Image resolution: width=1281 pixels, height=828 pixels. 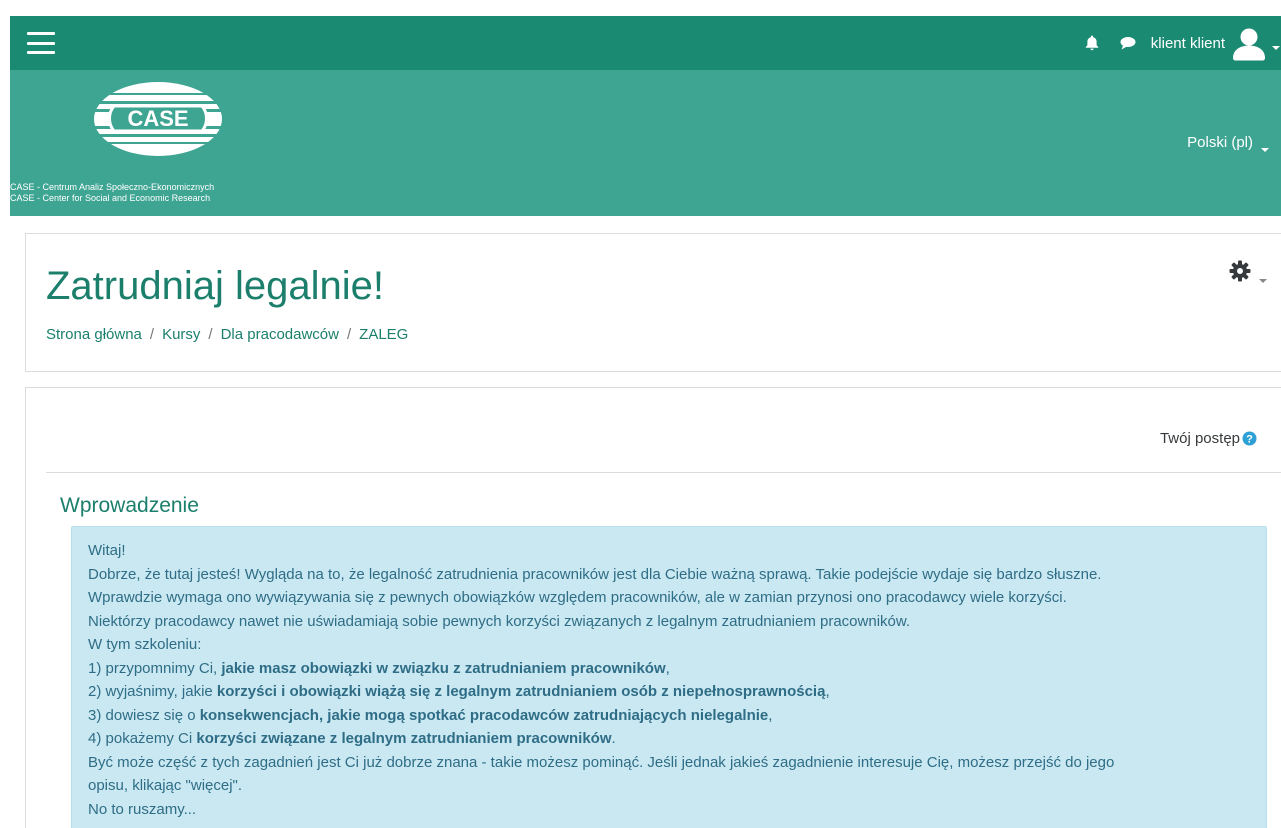 I want to click on intro-line: W tym szkoleniu:, so click(x=145, y=644).